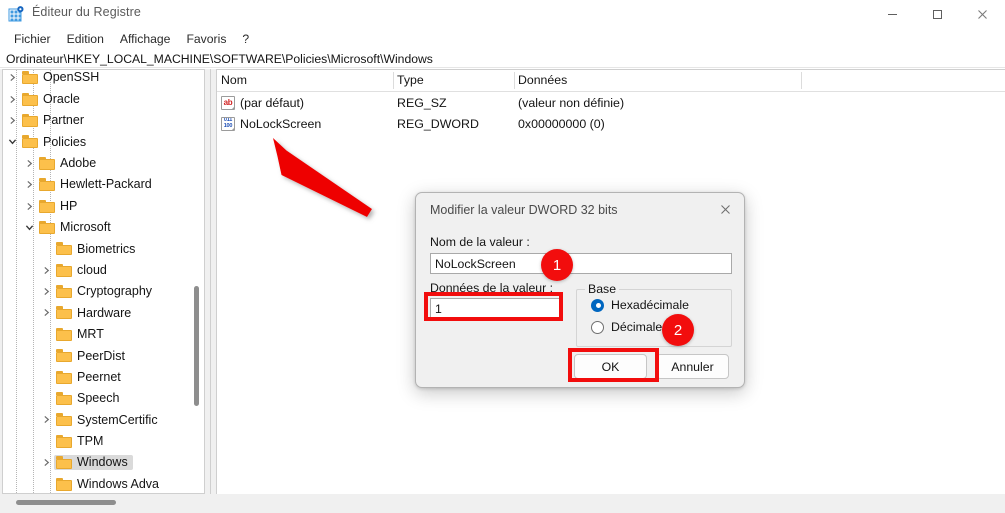 Image resolution: width=1005 pixels, height=513 pixels. I want to click on tree-item-content: Speech, so click(89, 398).